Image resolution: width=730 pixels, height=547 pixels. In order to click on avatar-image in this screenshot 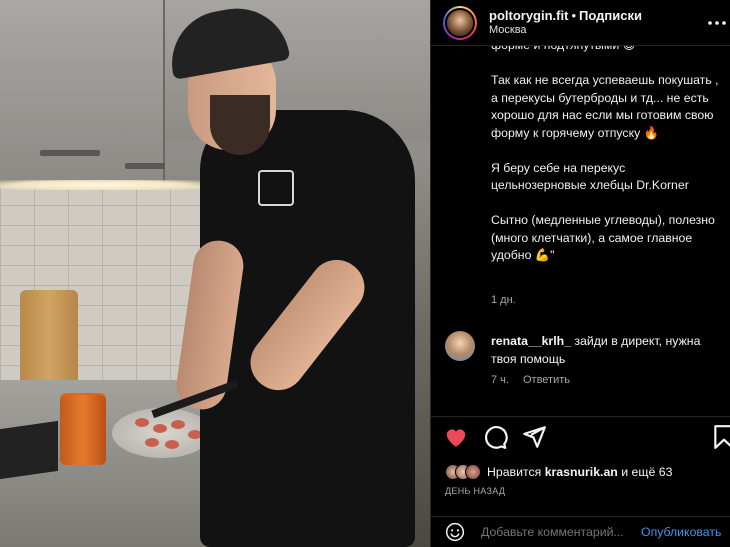, I will do `click(460, 22)`.